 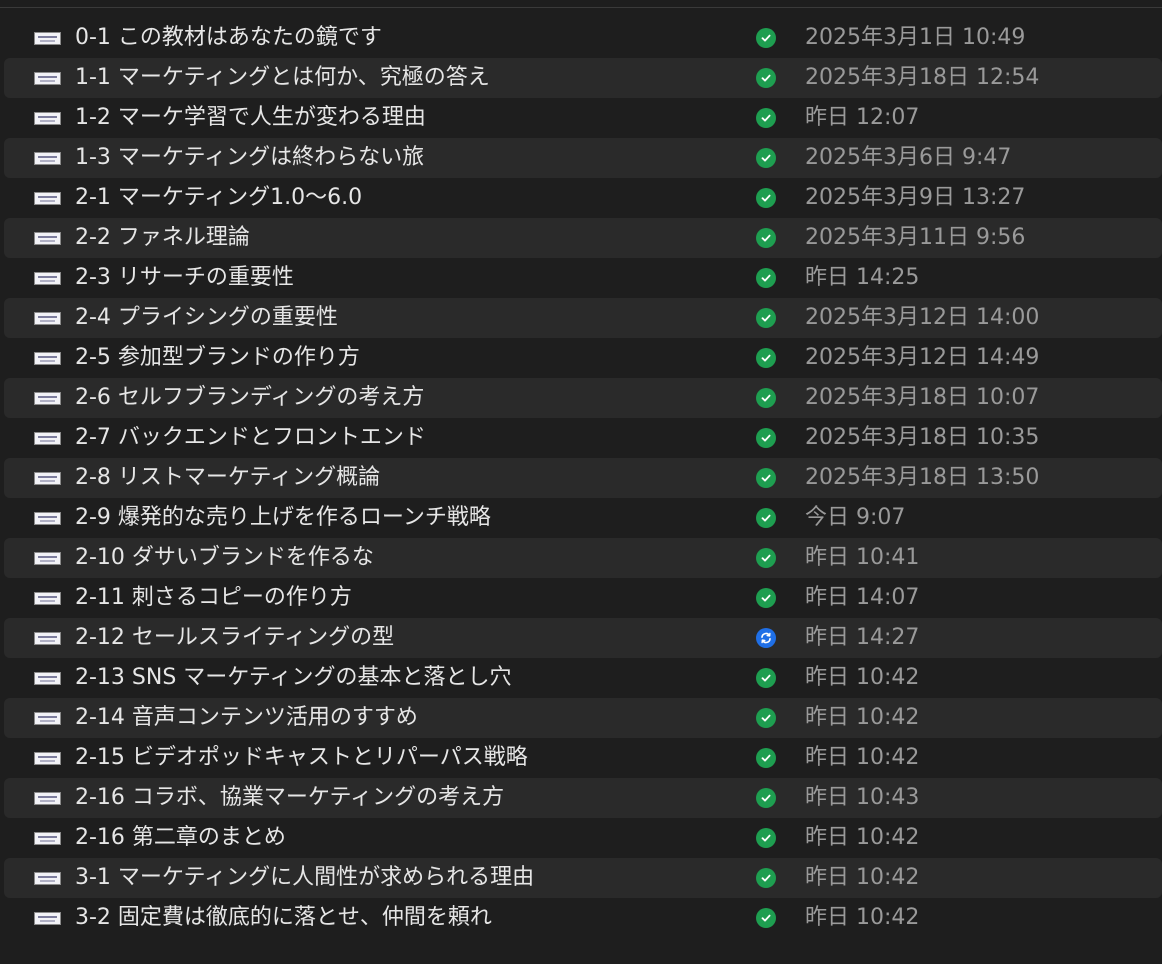 What do you see at coordinates (583, 478) in the screenshot?
I see `file-row: 2-8 リストマーケティング概論 2025年3月18日 13:50` at bounding box center [583, 478].